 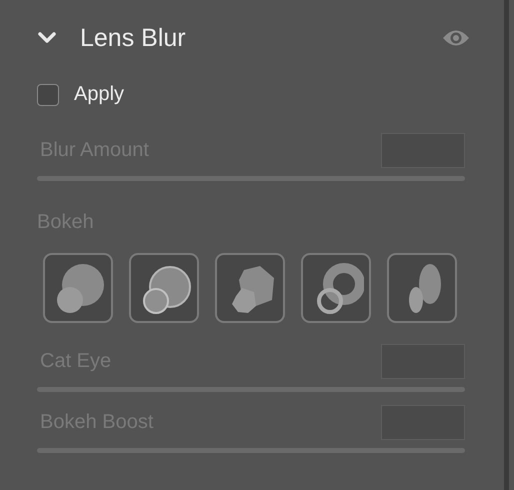 I want to click on checkbox-label: Apply, so click(x=99, y=94).